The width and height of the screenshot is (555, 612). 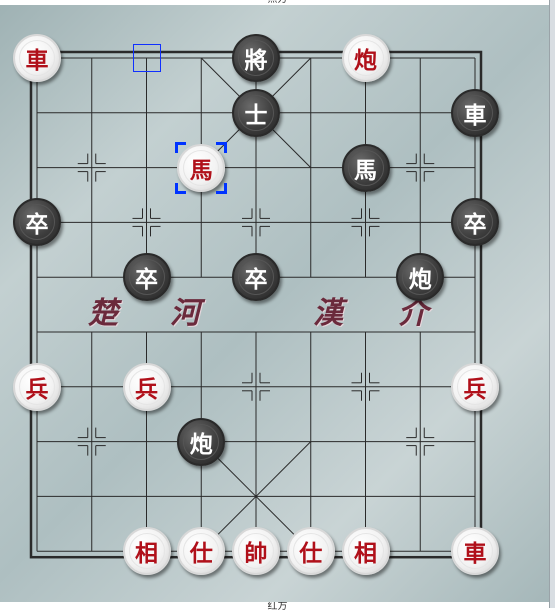 I want to click on black-advisor-piece: 士, so click(x=256, y=112).